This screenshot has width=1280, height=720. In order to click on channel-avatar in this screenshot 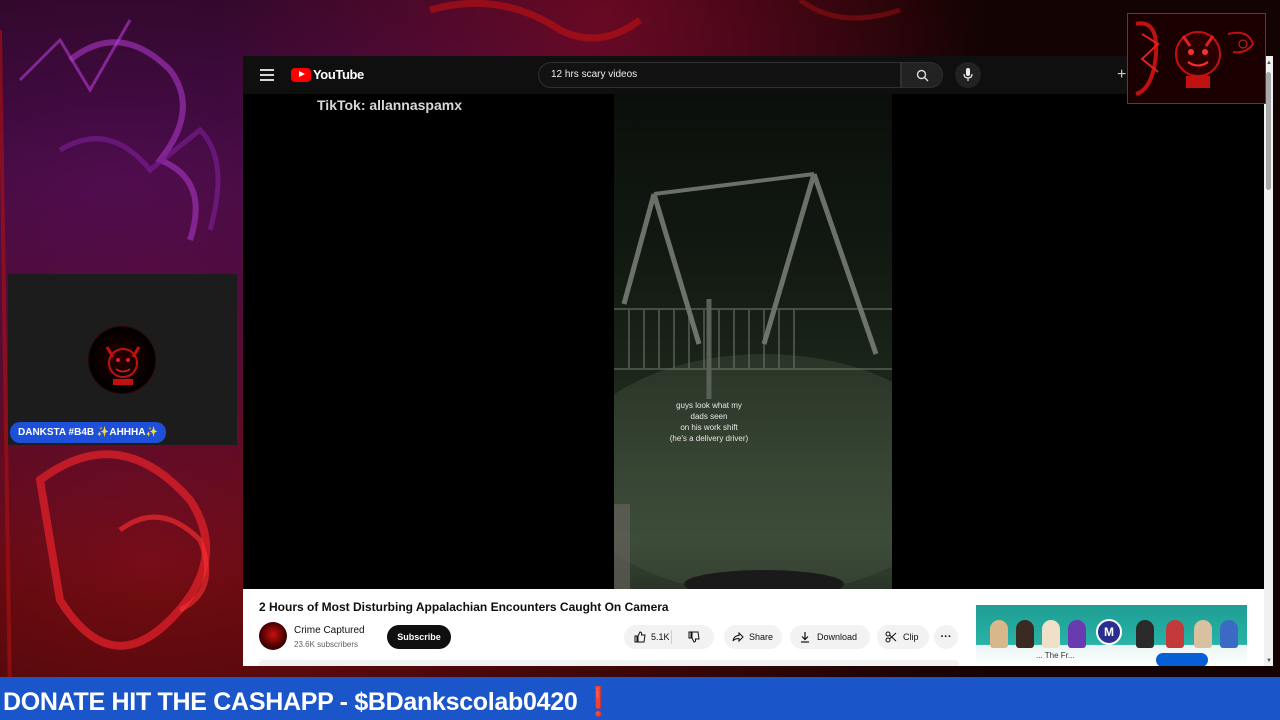, I will do `click(273, 636)`.